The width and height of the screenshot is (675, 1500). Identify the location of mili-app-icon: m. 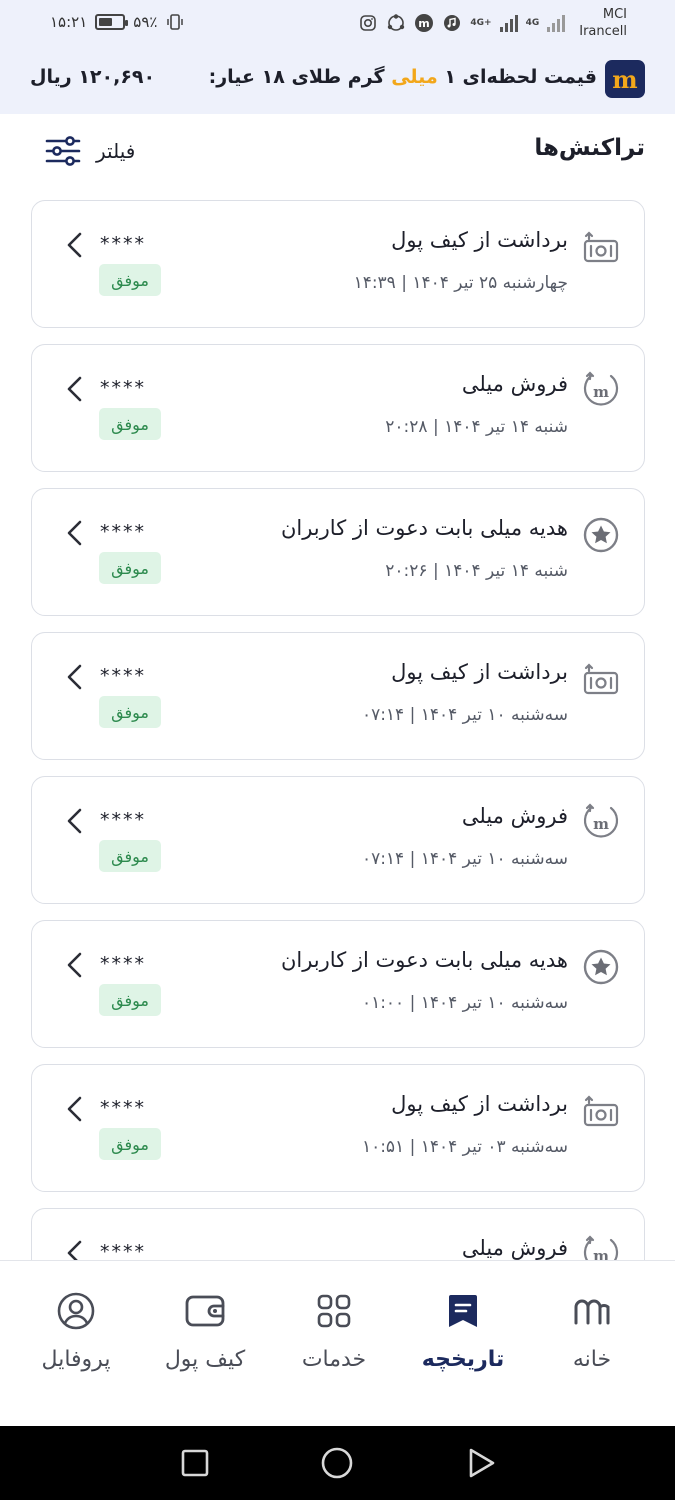
(424, 23).